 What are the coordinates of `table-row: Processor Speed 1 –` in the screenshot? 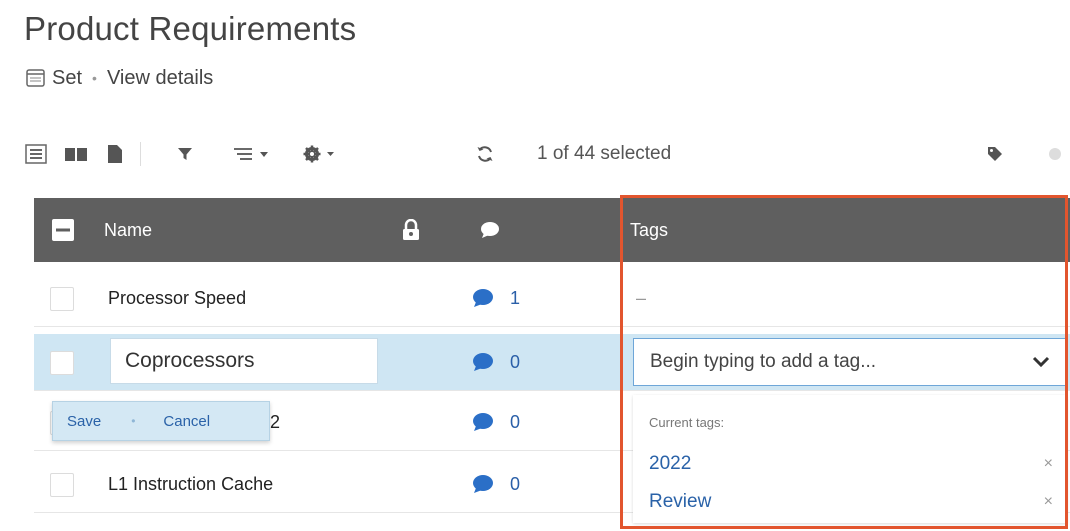 It's located at (552, 298).